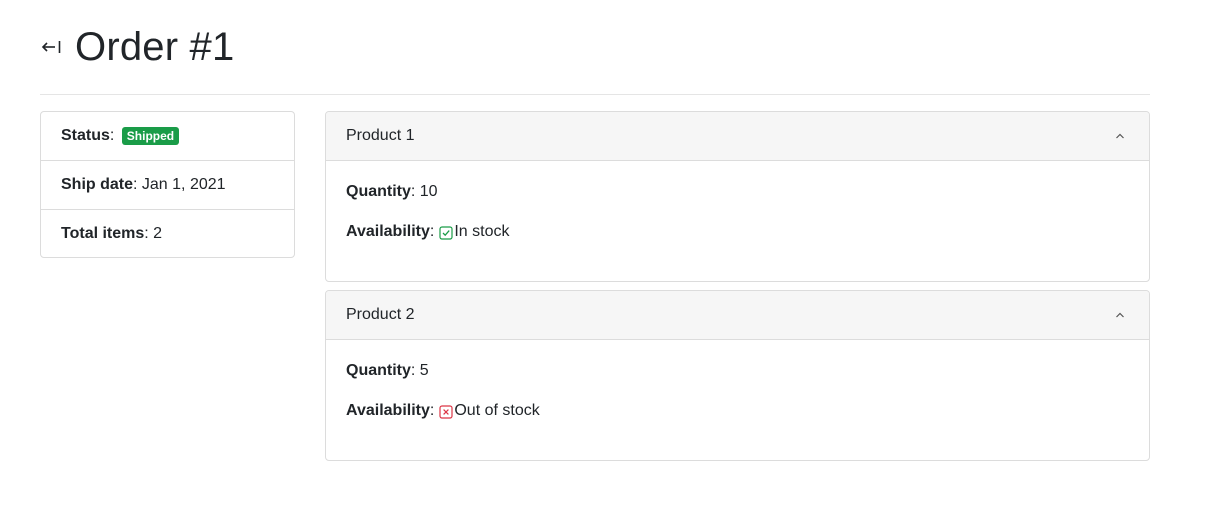 The image size is (1224, 517). I want to click on page-header: Order #1, so click(137, 47).